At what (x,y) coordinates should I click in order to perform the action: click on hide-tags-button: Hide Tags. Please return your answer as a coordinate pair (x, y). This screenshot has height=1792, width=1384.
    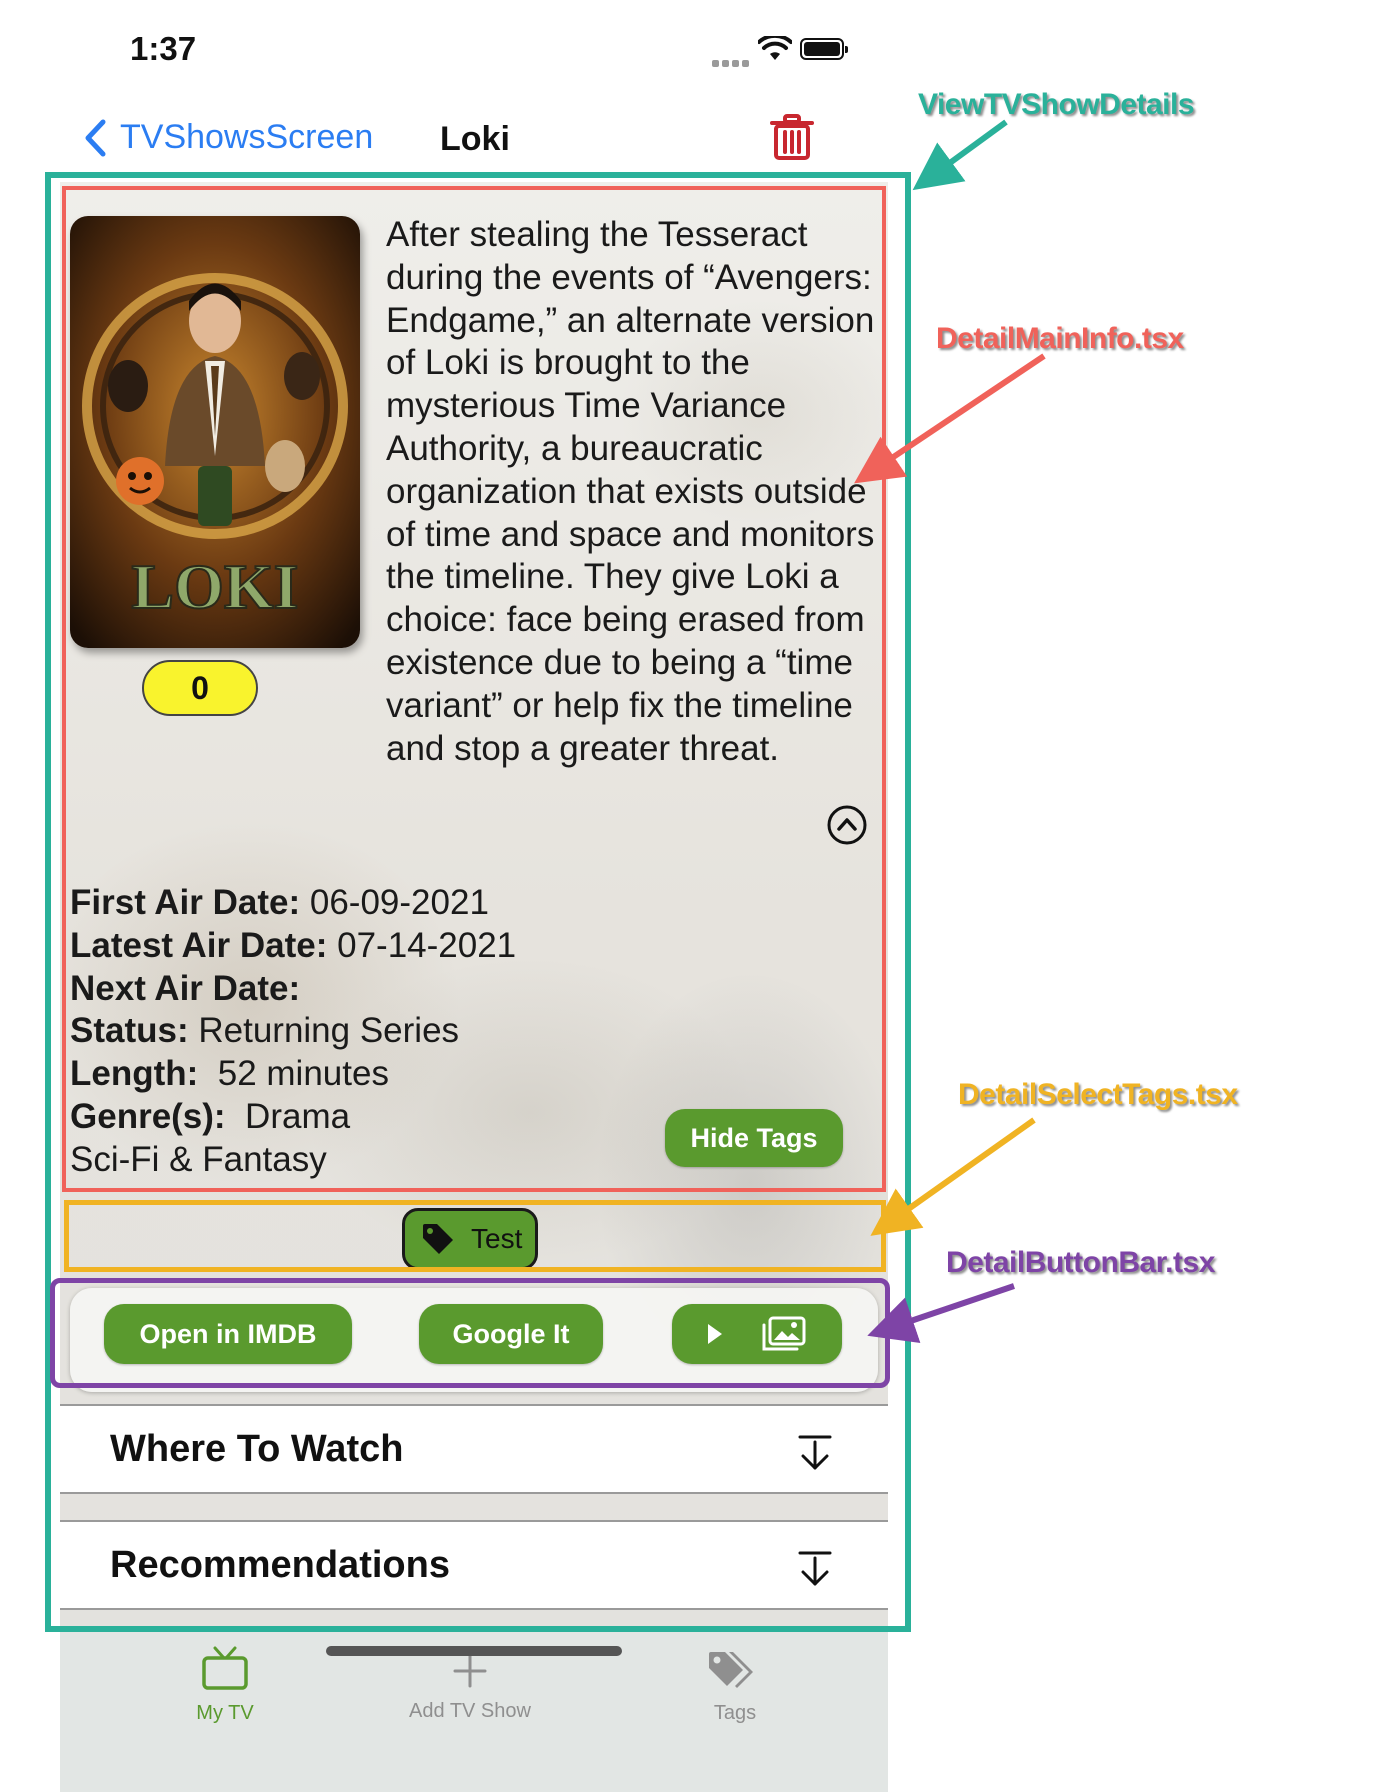
    Looking at the image, I should click on (754, 1138).